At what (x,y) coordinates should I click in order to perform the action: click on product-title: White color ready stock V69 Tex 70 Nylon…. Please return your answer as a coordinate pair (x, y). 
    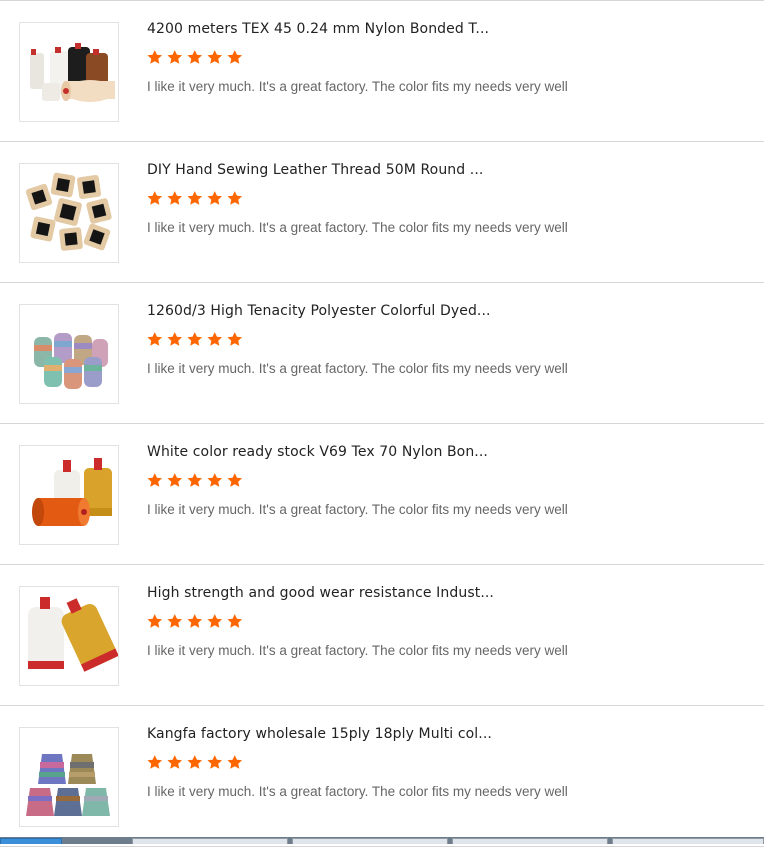
    Looking at the image, I should click on (447, 452).